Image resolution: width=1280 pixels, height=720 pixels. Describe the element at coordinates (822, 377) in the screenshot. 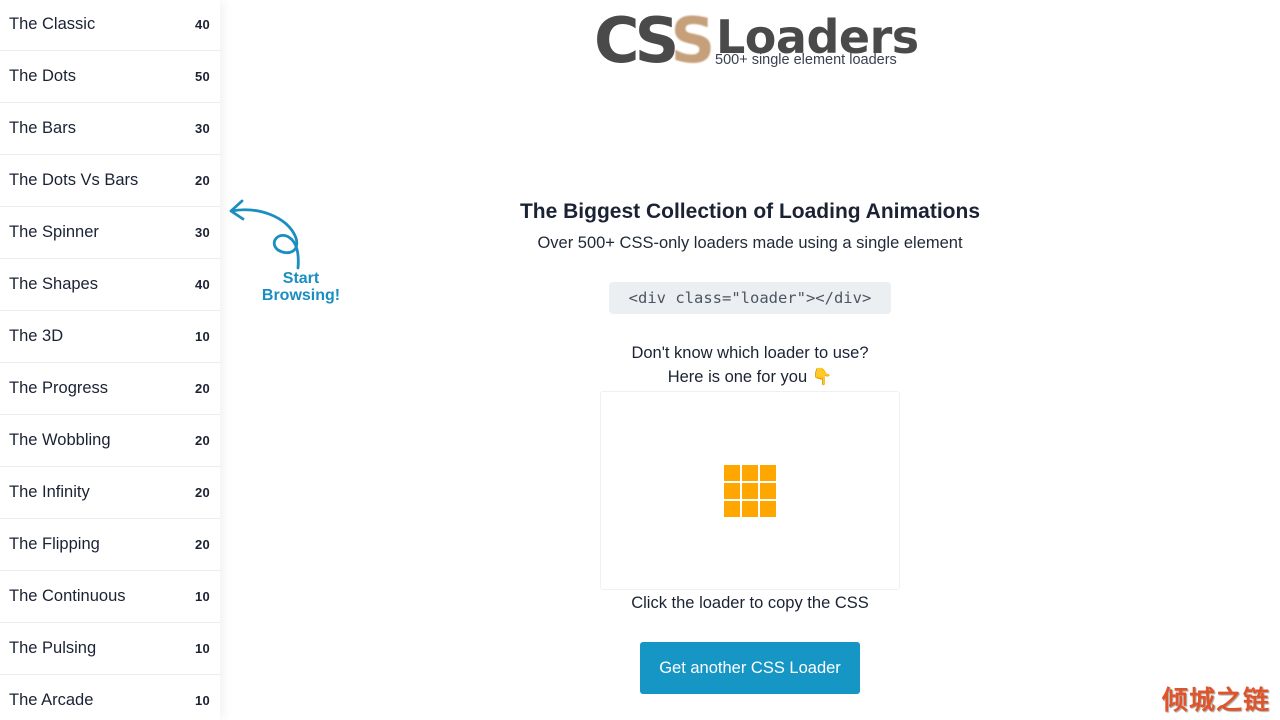

I see `pointing-down-icon: 👇` at that location.